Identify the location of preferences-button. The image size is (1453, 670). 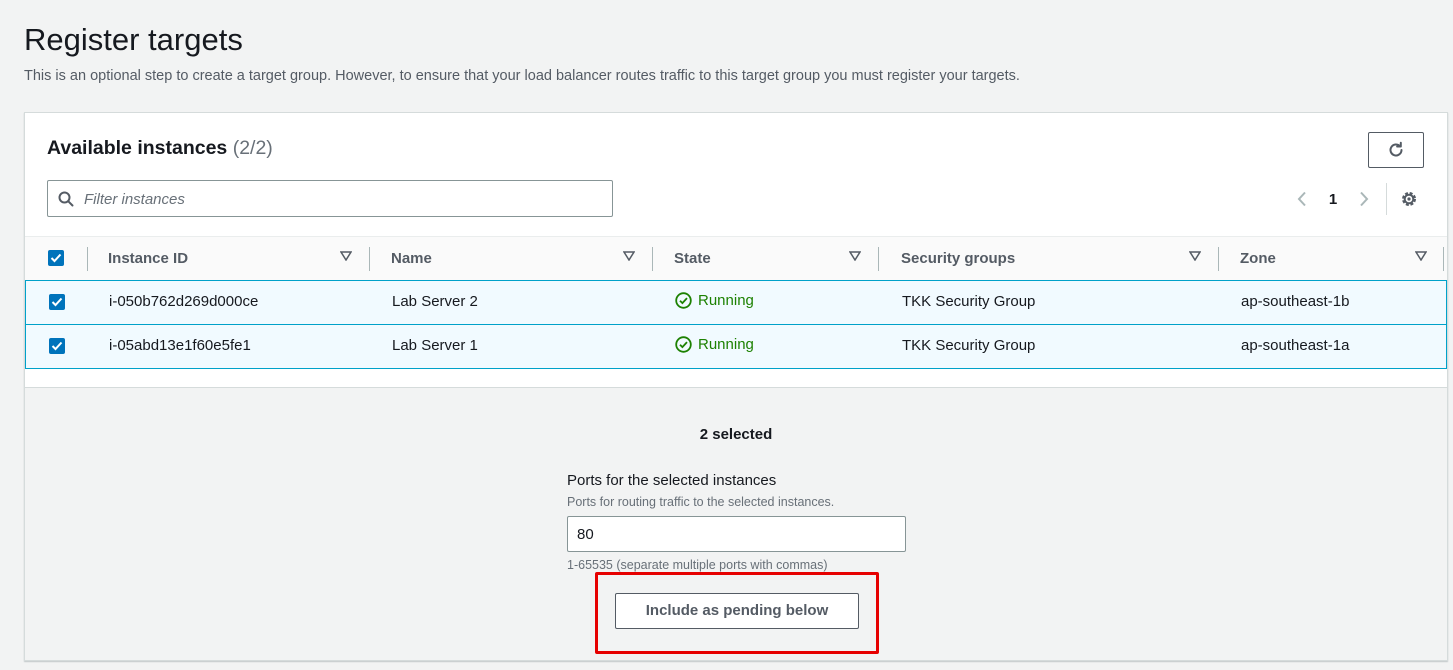
(1409, 199).